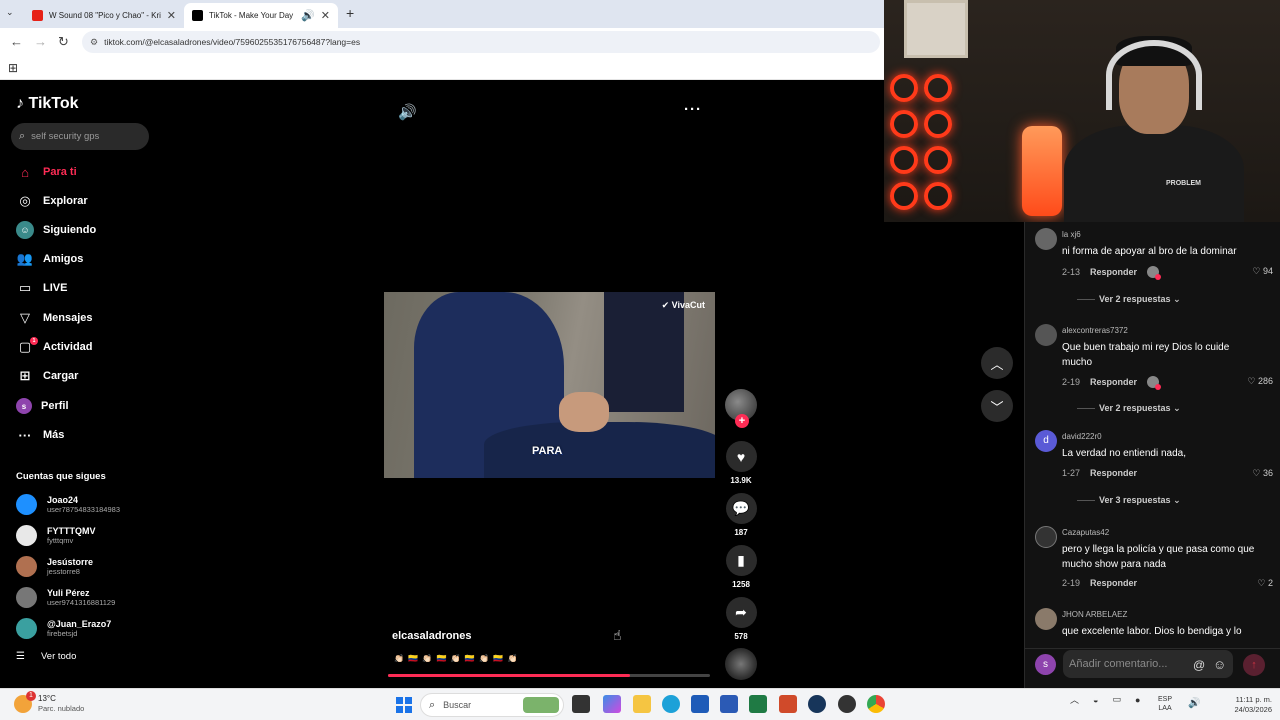 This screenshot has width=1280, height=720. Describe the element at coordinates (847, 704) in the screenshot. I see `app-icon` at that location.